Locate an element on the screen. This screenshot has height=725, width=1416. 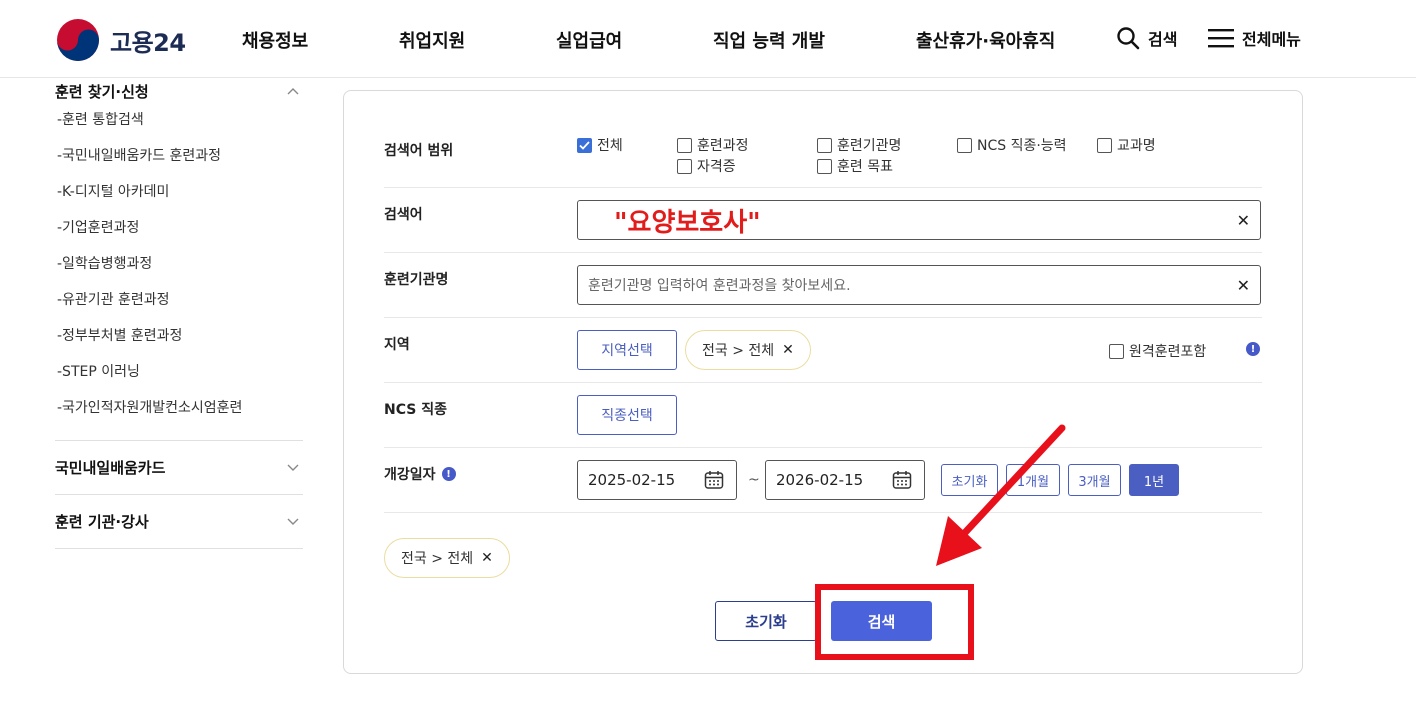
sidebar-section-training-search: 훈련 찾기·신청 is located at coordinates (179, 90).